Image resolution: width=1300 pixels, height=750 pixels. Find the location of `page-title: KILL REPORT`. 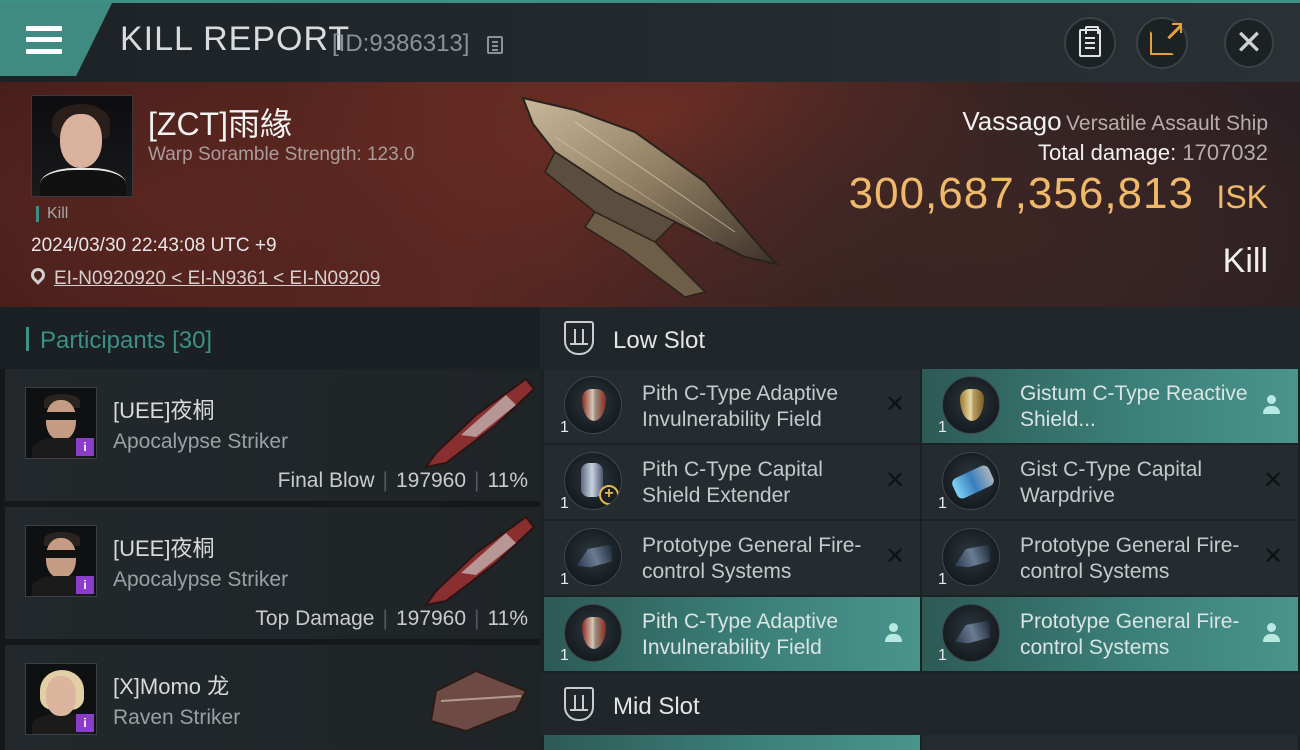

page-title: KILL REPORT is located at coordinates (235, 39).